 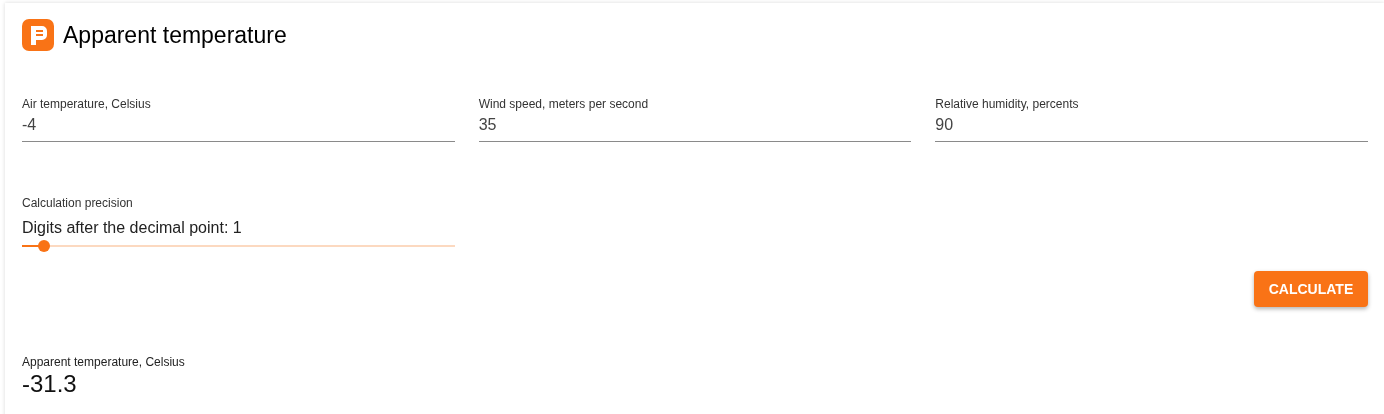 What do you see at coordinates (695, 119) in the screenshot?
I see `input-field: Wind speed, meters per second 35` at bounding box center [695, 119].